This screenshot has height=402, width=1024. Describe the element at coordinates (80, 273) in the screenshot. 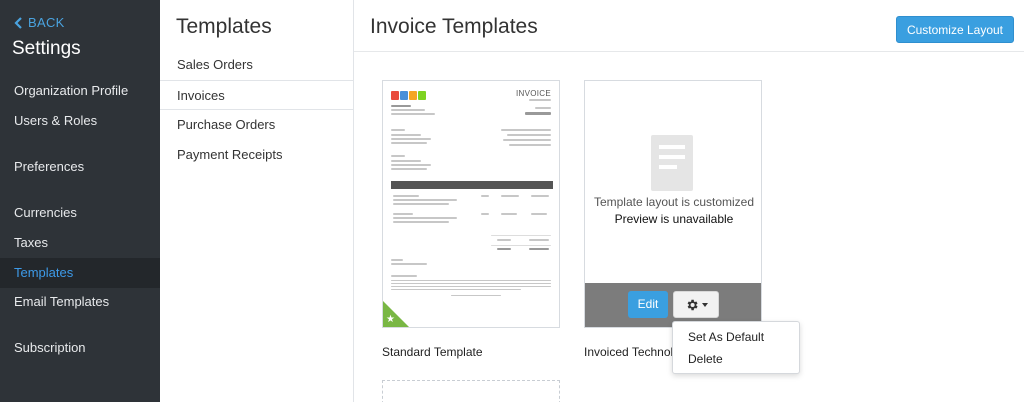

I see `nav-item-templates: Templates` at that location.